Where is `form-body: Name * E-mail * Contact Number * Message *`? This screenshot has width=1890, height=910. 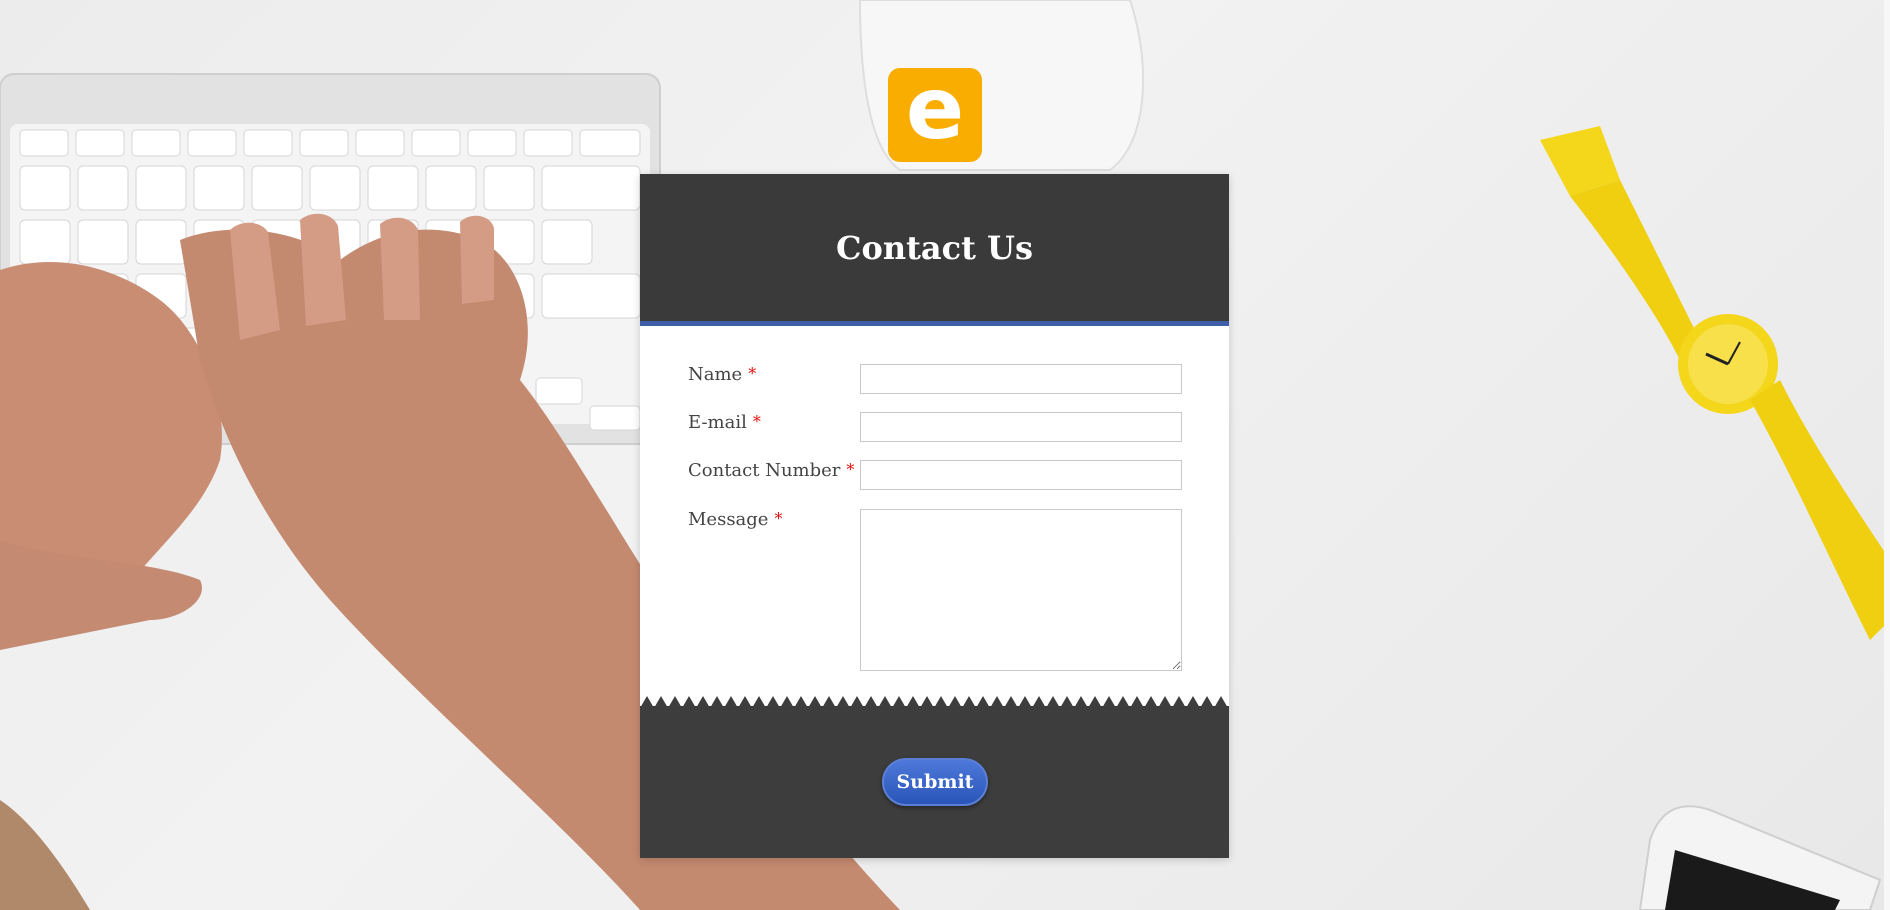
form-body: Name * E-mail * Contact Number * Message * is located at coordinates (934, 516).